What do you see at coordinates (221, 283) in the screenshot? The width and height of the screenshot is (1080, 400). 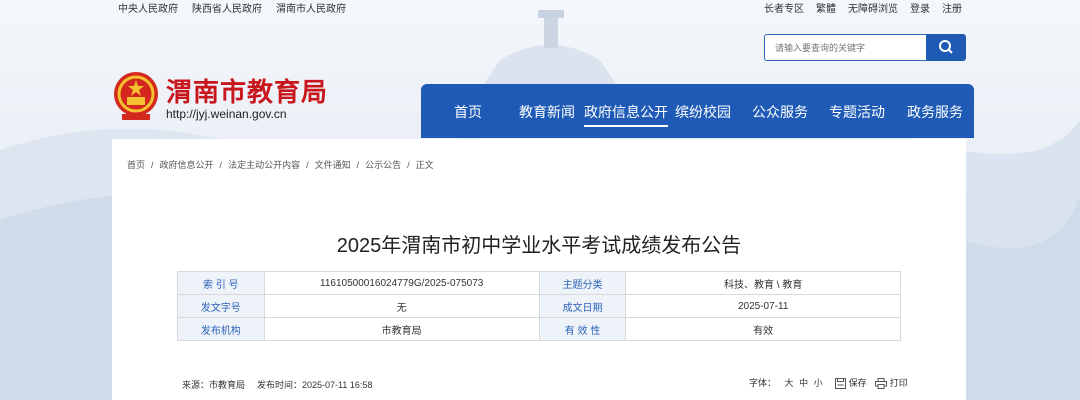 I see `meta-label: 索 引 号` at bounding box center [221, 283].